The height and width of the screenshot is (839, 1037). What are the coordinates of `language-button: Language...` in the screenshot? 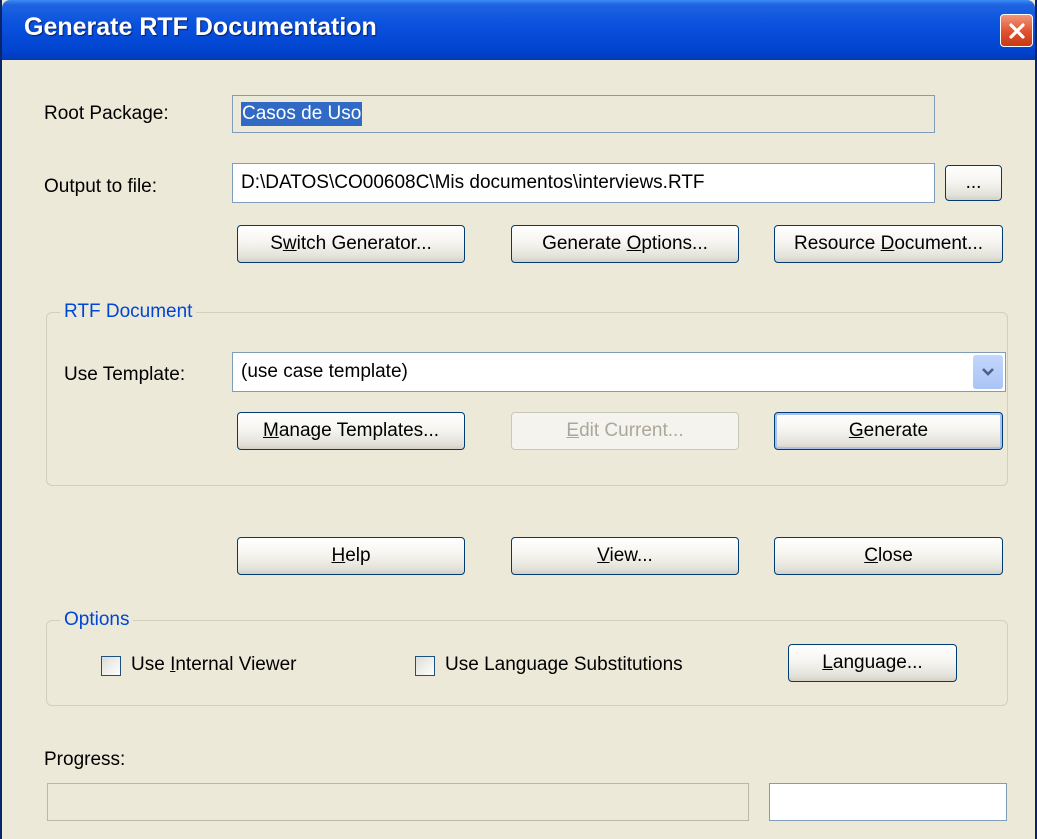 It's located at (872, 663).